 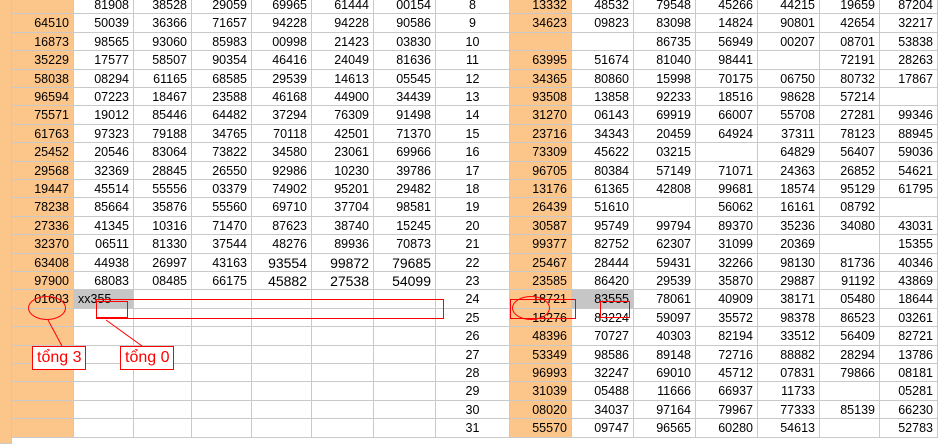 What do you see at coordinates (43, 299) in the screenshot?
I see `left-cell: 01603` at bounding box center [43, 299].